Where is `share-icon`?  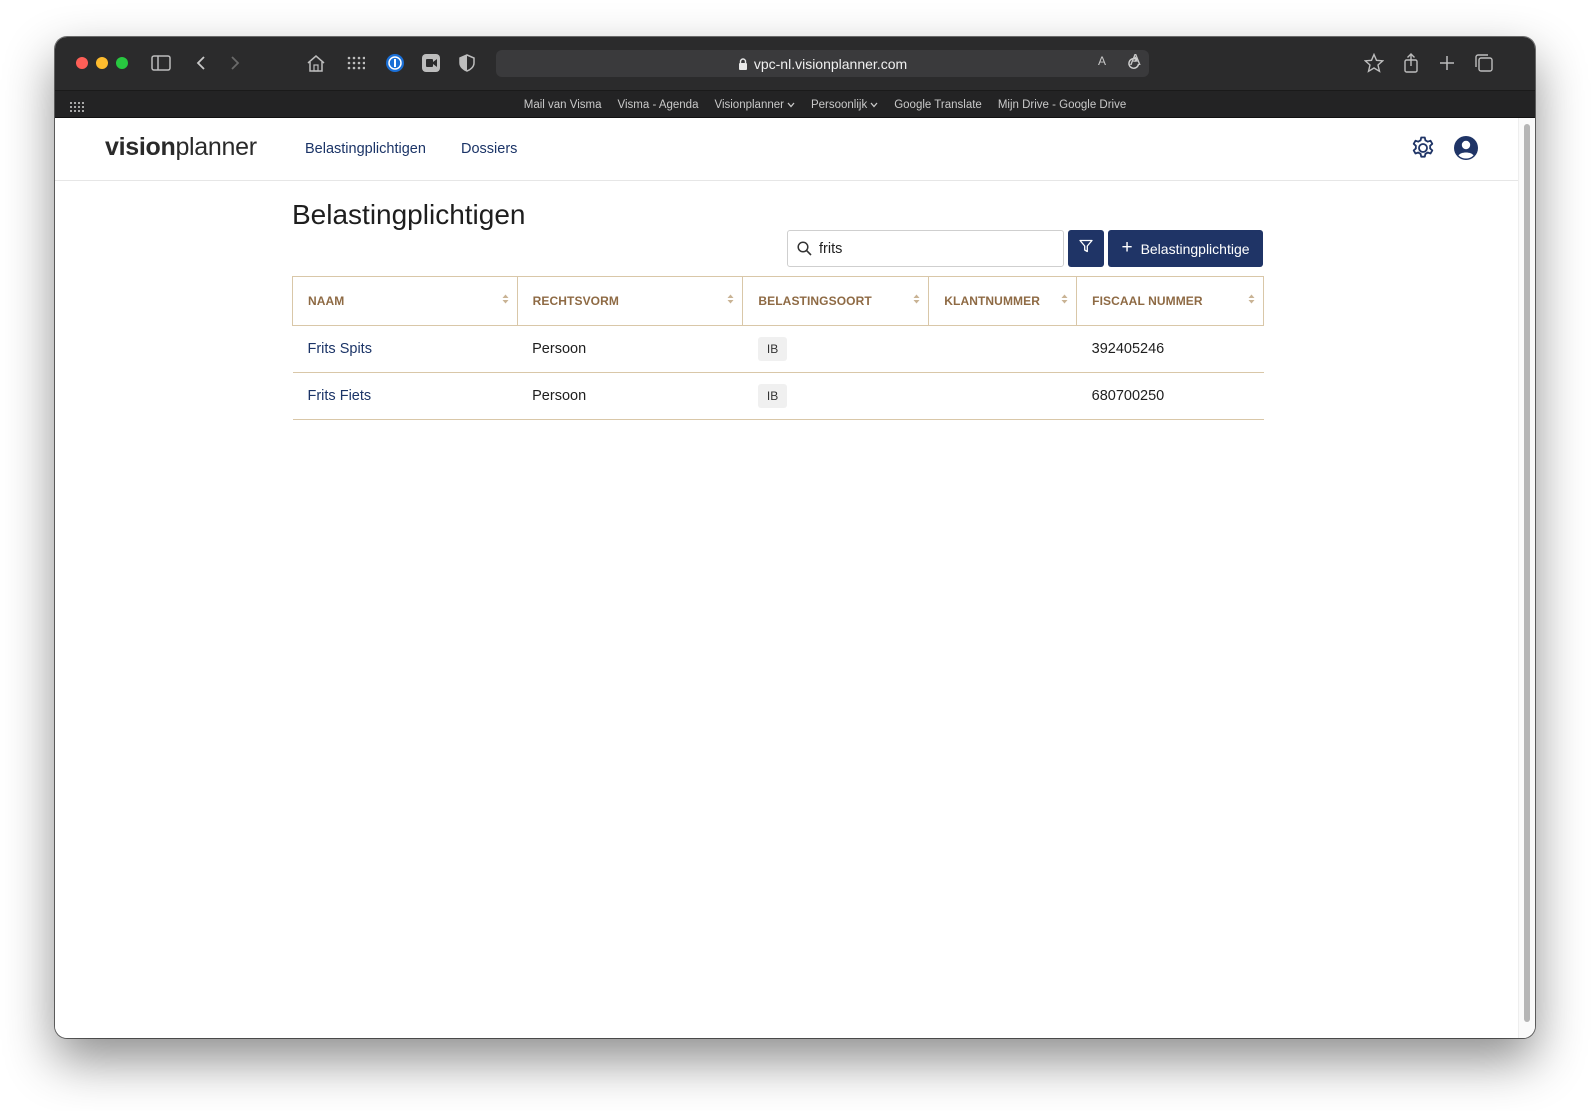
share-icon is located at coordinates (1411, 63).